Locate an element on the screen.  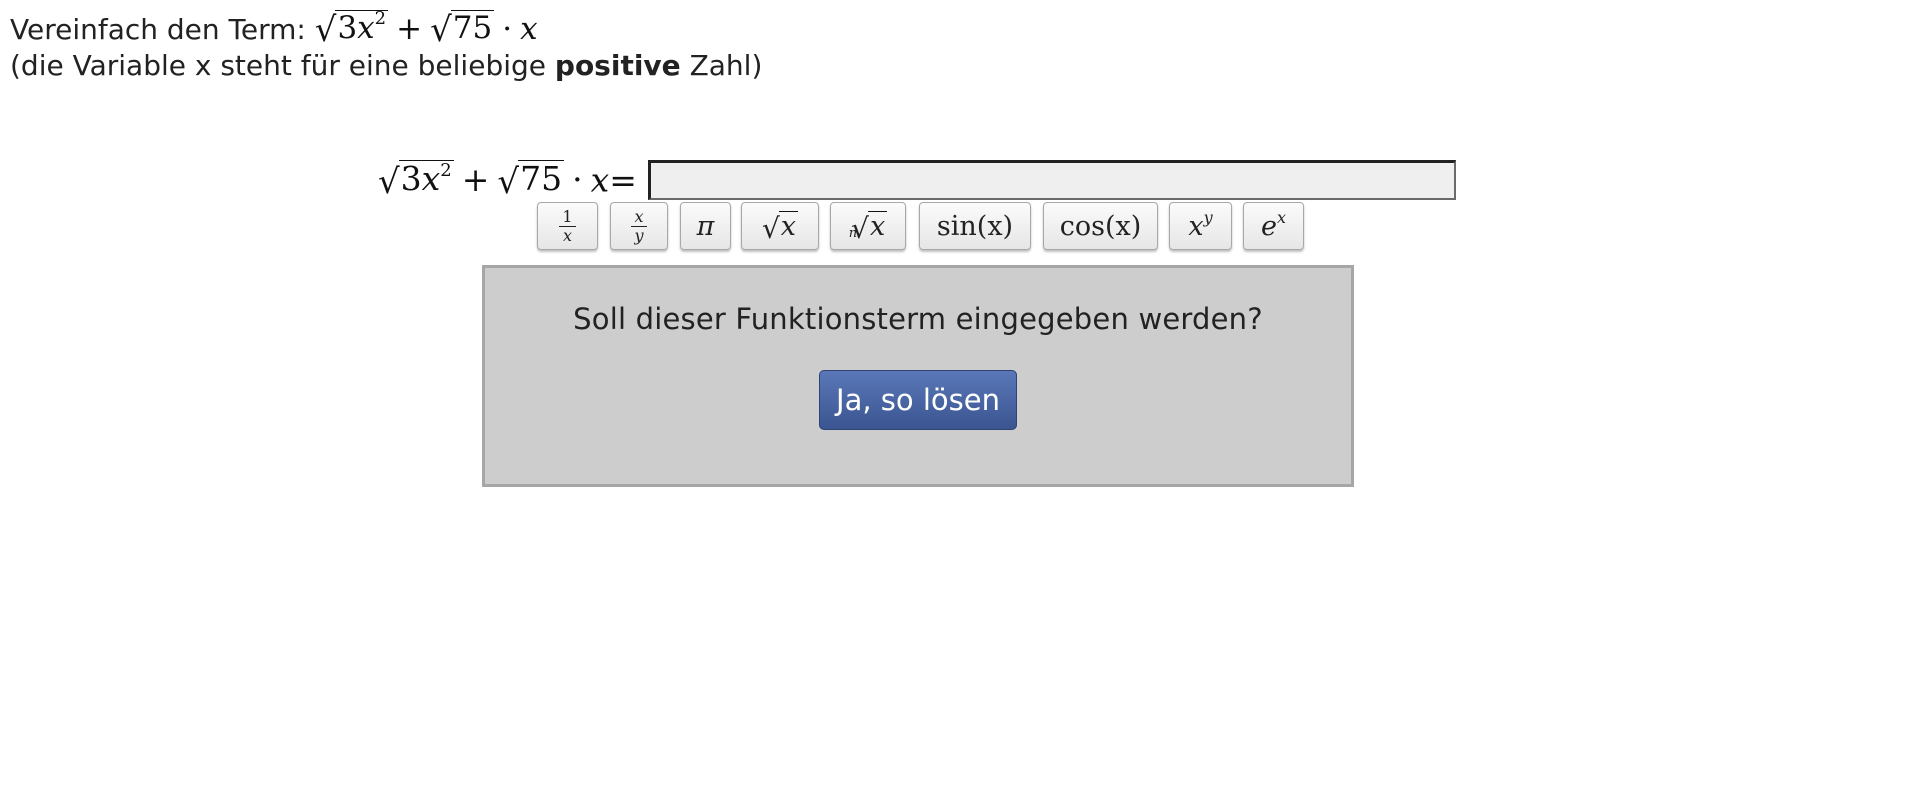
sin-key: sin(x) is located at coordinates (975, 226).